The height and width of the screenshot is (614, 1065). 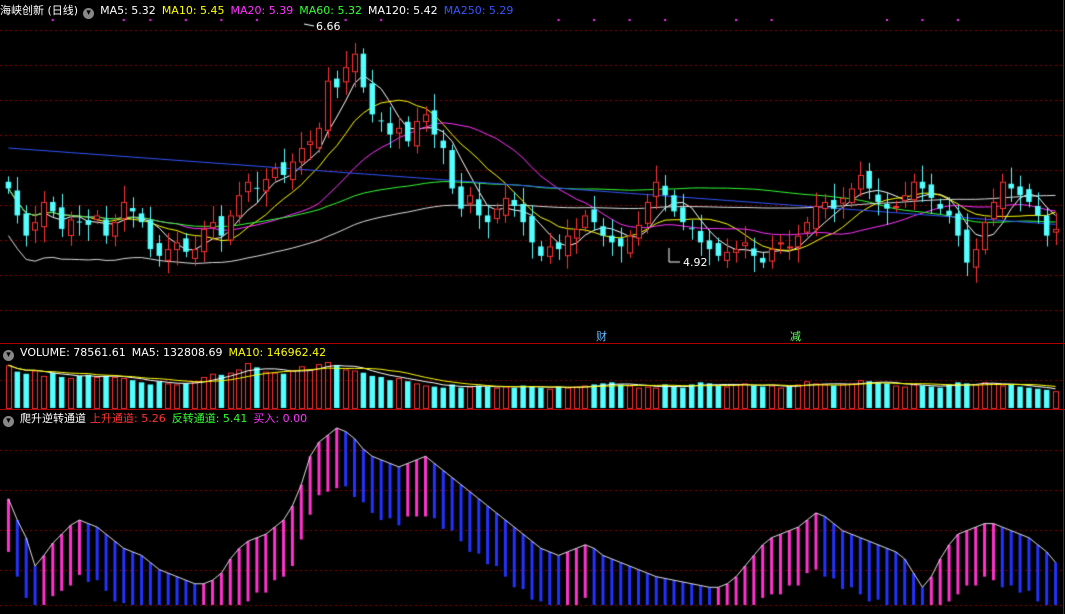 I want to click on high-price-label: 6.66, so click(x=328, y=26).